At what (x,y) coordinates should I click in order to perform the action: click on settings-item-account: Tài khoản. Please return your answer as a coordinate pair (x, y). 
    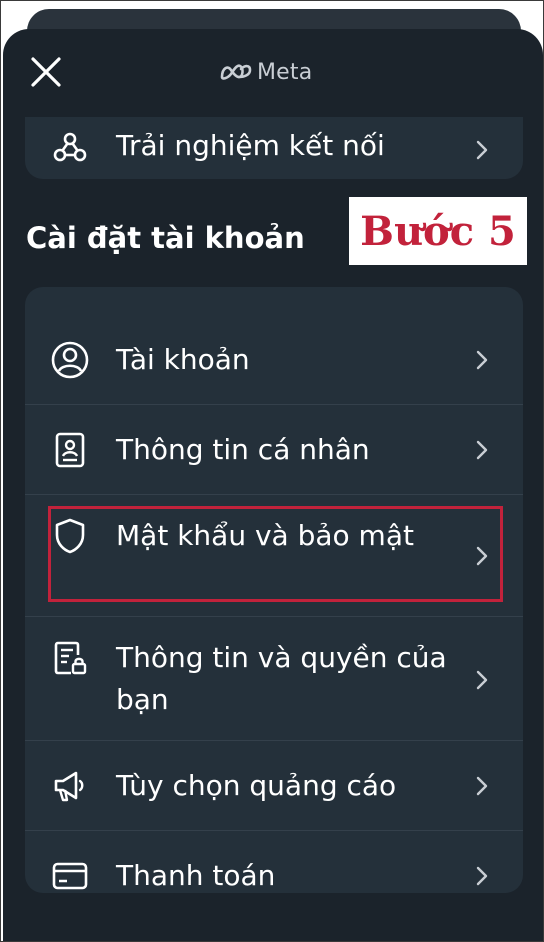
    Looking at the image, I should click on (274, 346).